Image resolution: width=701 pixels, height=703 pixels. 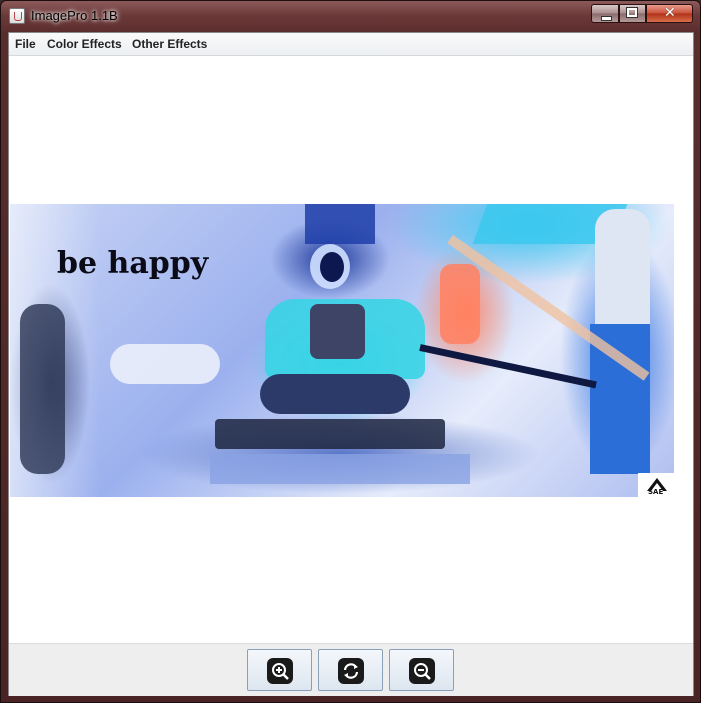 What do you see at coordinates (606, 18) in the screenshot?
I see `minimize-icon` at bounding box center [606, 18].